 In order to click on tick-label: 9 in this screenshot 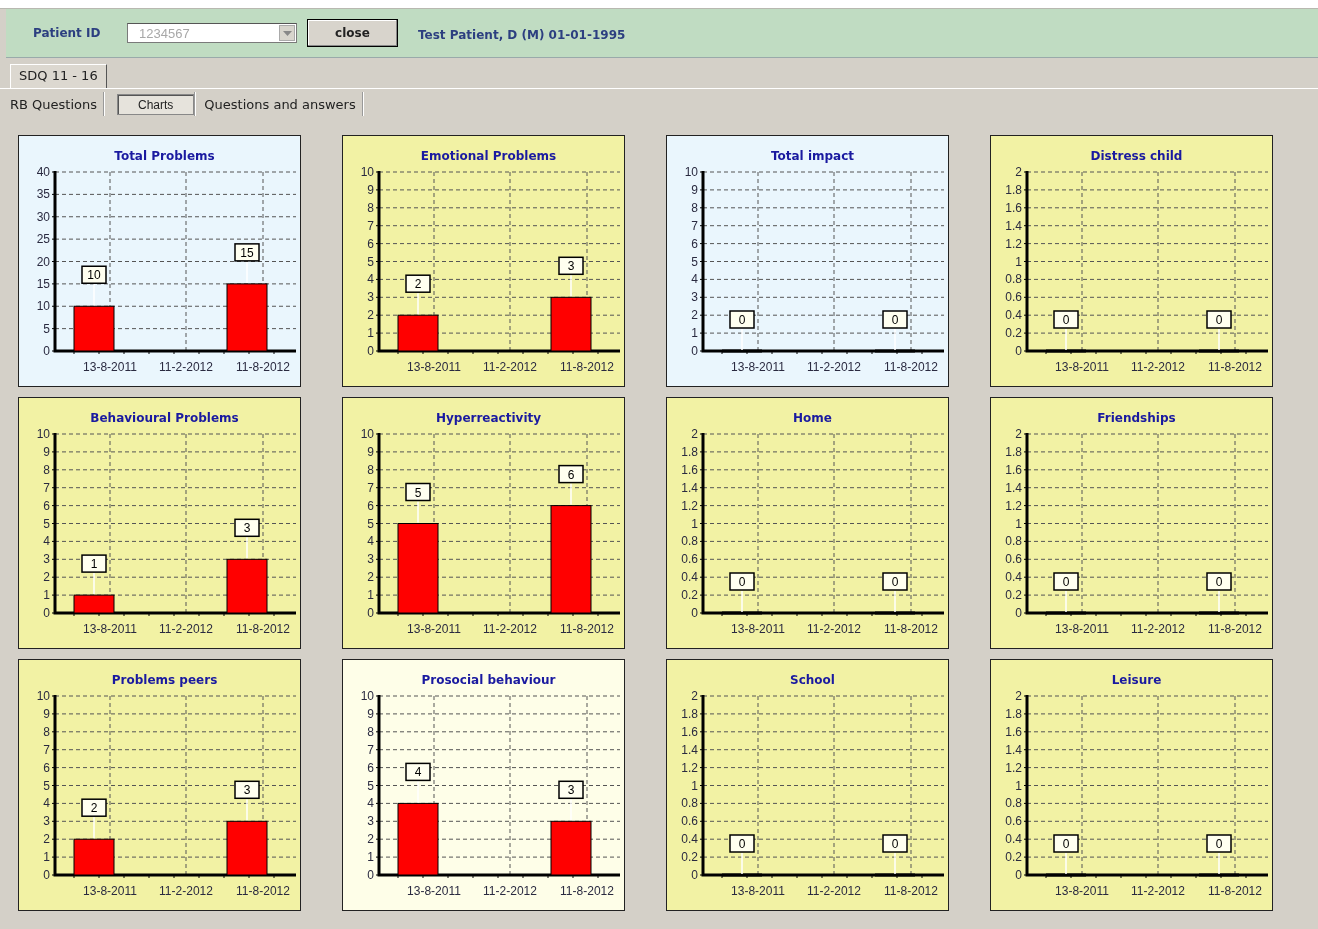, I will do `click(46, 713)`.